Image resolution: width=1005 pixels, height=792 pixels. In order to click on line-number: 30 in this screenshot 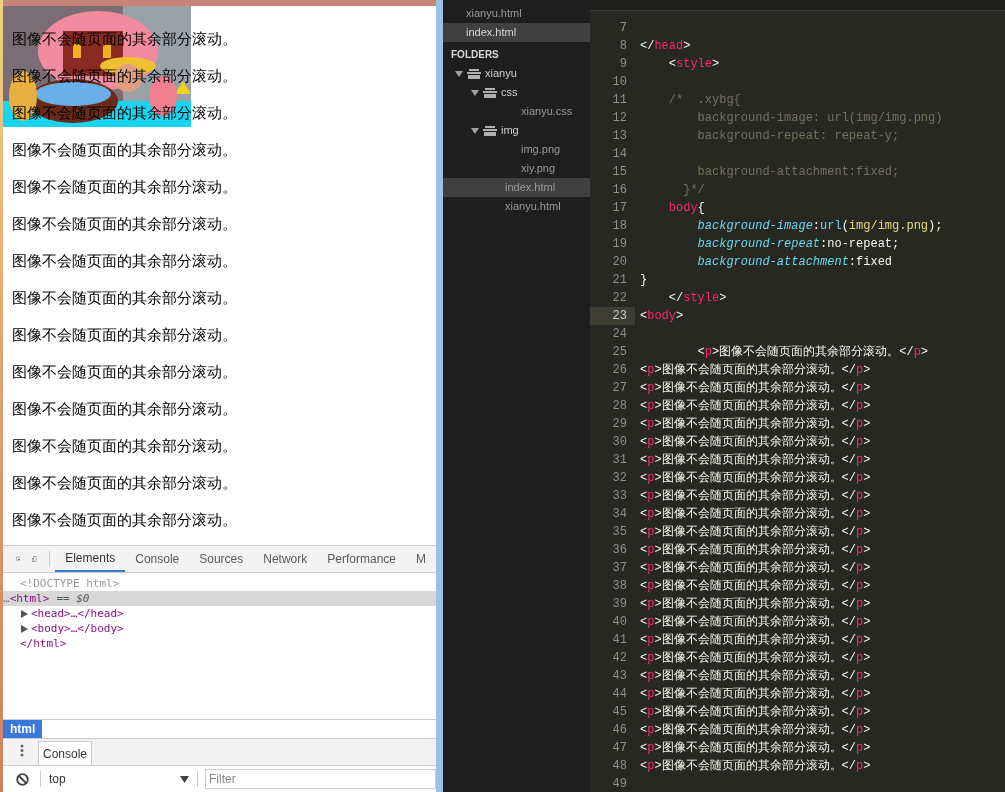, I will do `click(619, 442)`.